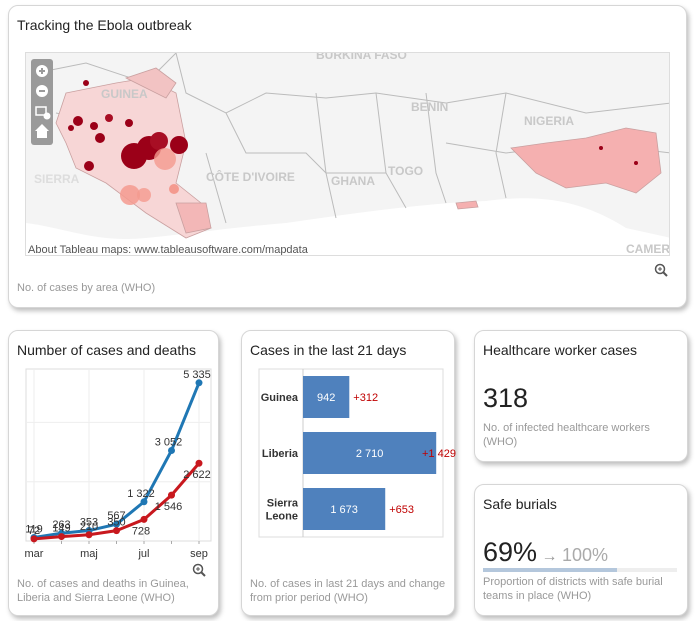 This screenshot has width=698, height=621. What do you see at coordinates (429, 107) in the screenshot?
I see `label-benin: BENIN` at bounding box center [429, 107].